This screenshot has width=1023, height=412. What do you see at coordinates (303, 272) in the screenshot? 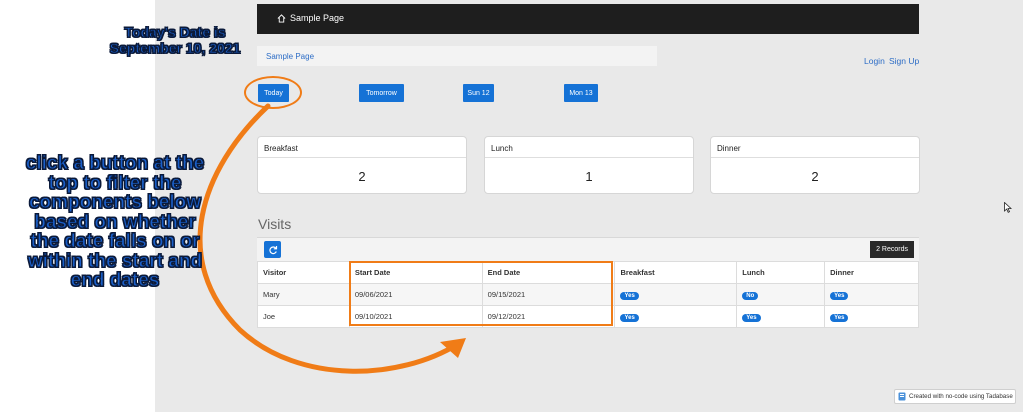
I see `column-header: Visitor` at bounding box center [303, 272].